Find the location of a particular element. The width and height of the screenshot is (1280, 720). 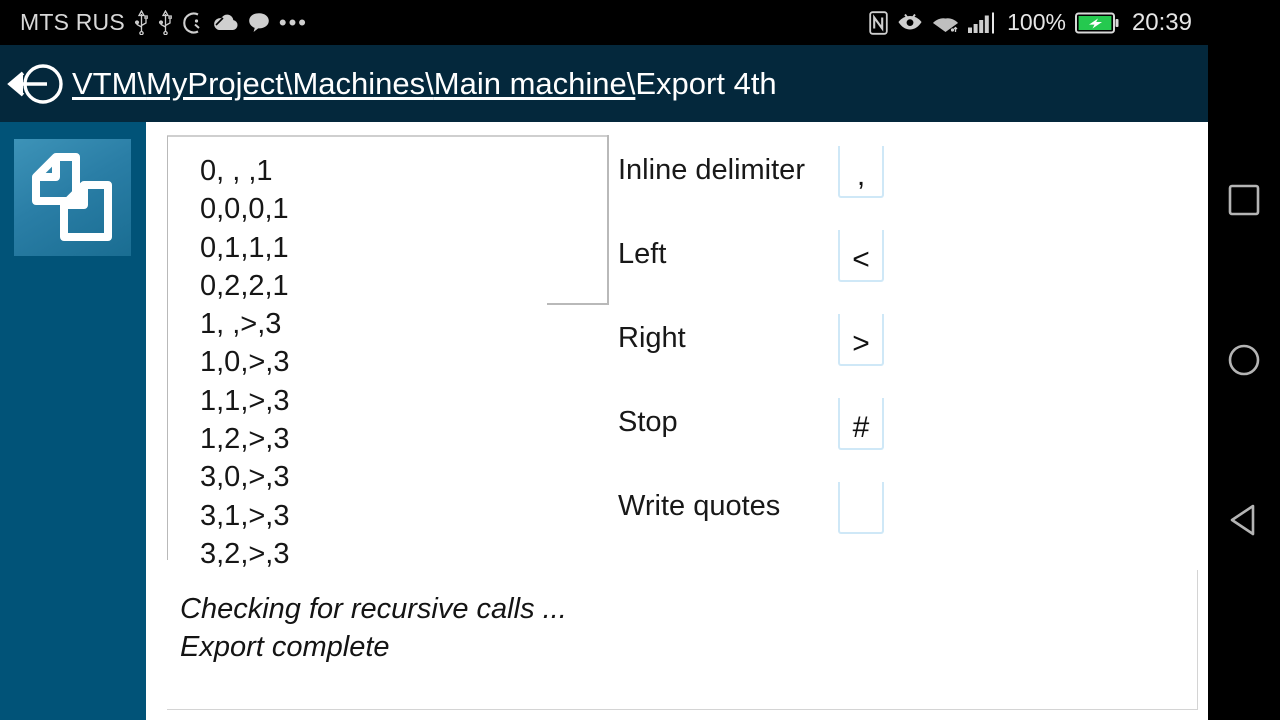

signal-icon is located at coordinates (981, 22).